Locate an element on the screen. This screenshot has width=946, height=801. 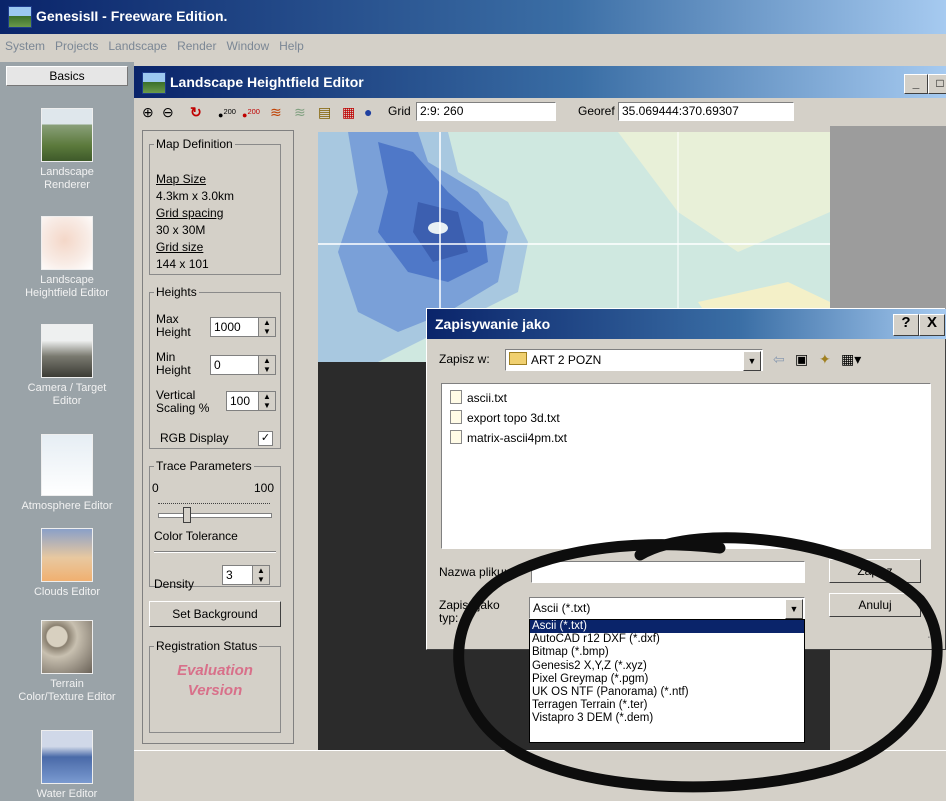
max-height-spinner: 1000 ▲ ▼ is located at coordinates (243, 327).